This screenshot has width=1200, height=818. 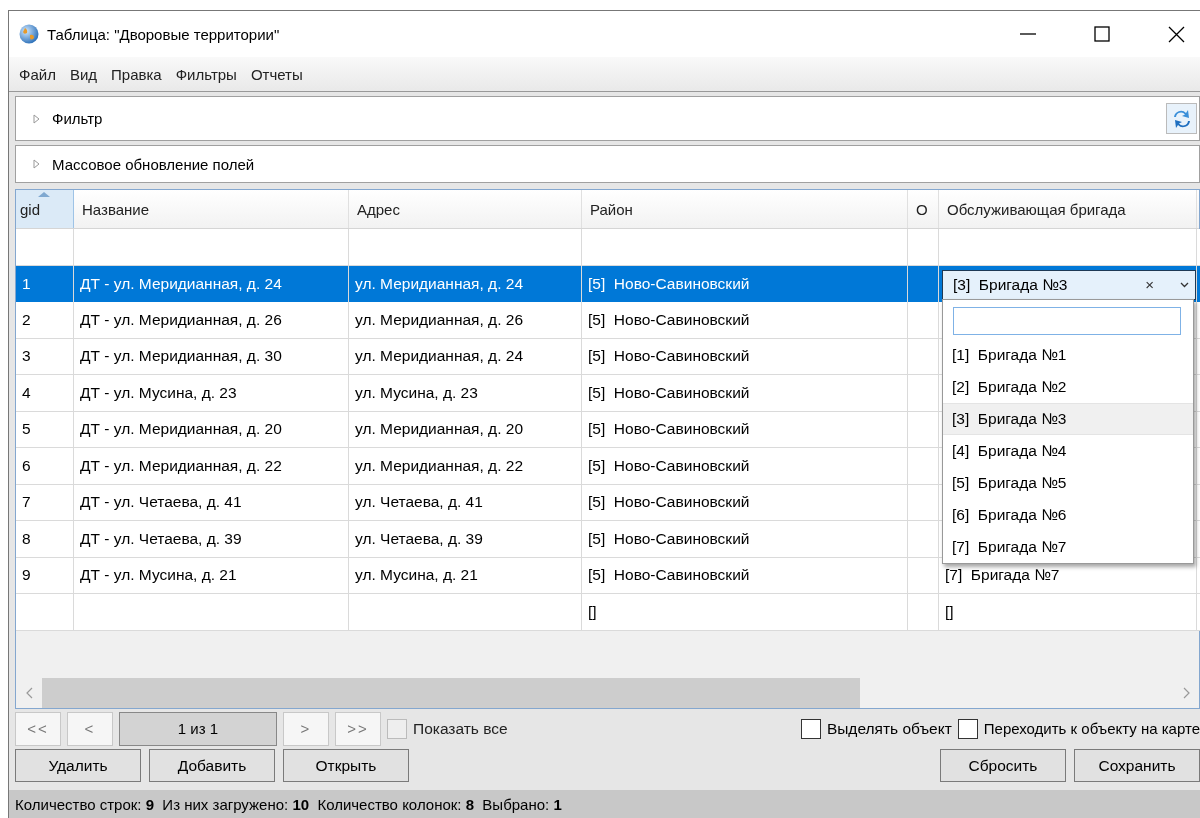 I want to click on table-cell: ДТ - ул. Меридианная, д. 30, so click(x=211, y=356).